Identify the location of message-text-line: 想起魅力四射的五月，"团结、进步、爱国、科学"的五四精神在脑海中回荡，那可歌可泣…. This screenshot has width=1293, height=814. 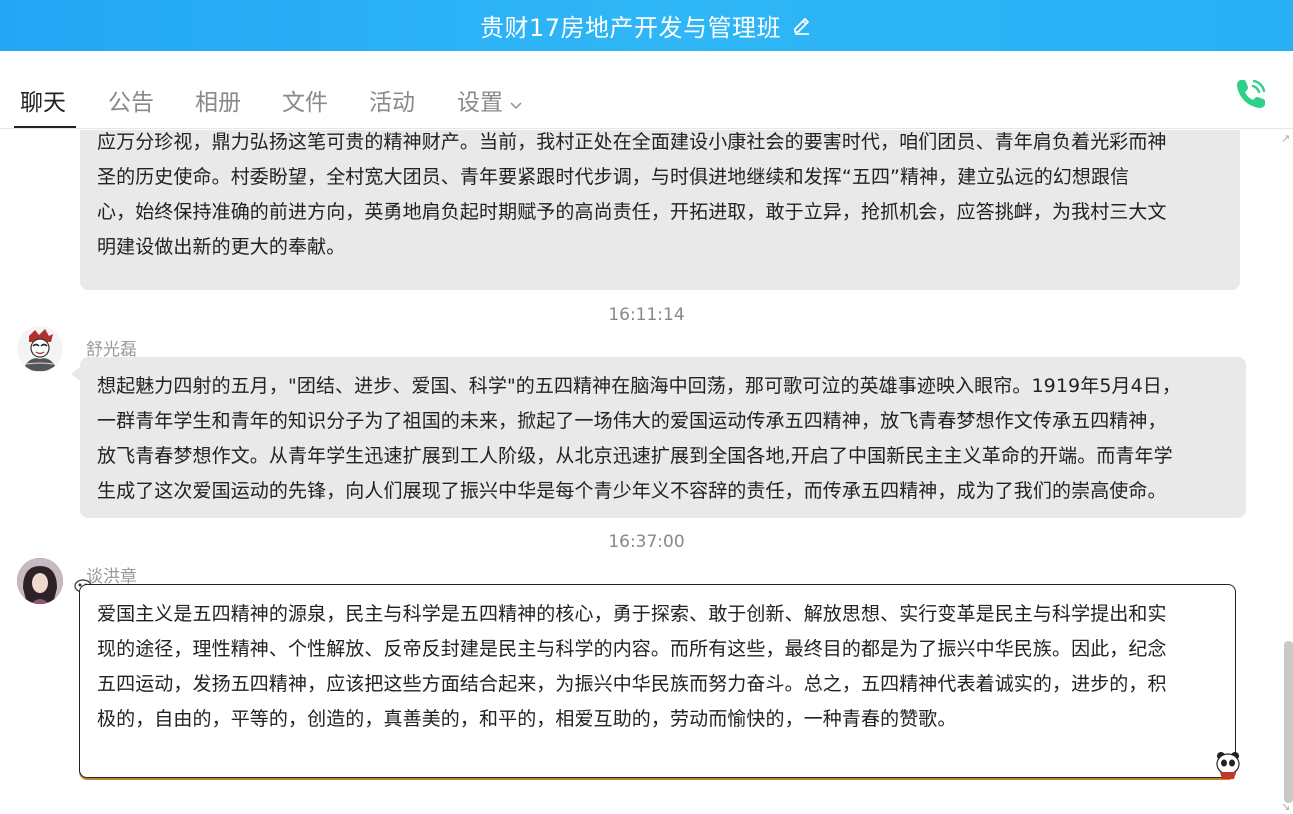
(639, 386).